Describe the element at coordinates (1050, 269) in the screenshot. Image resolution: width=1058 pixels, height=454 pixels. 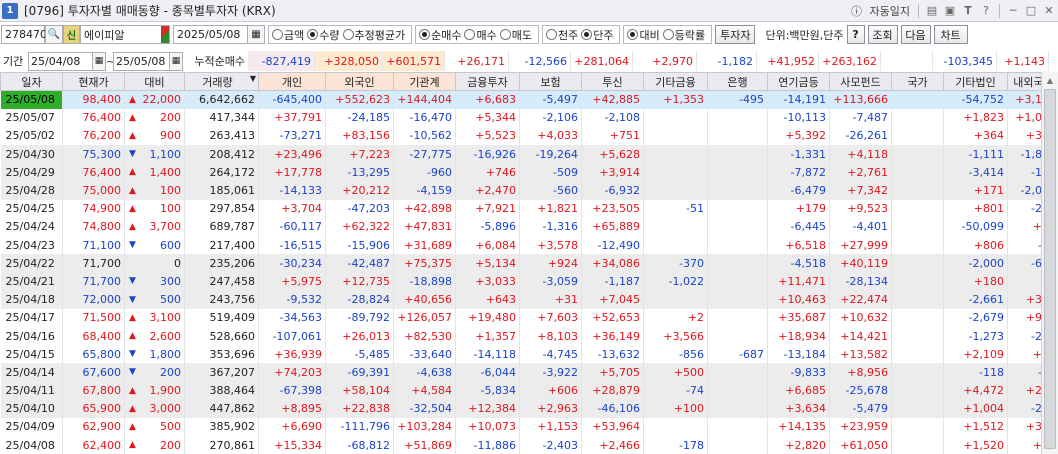
I see `scroll-thumb` at that location.